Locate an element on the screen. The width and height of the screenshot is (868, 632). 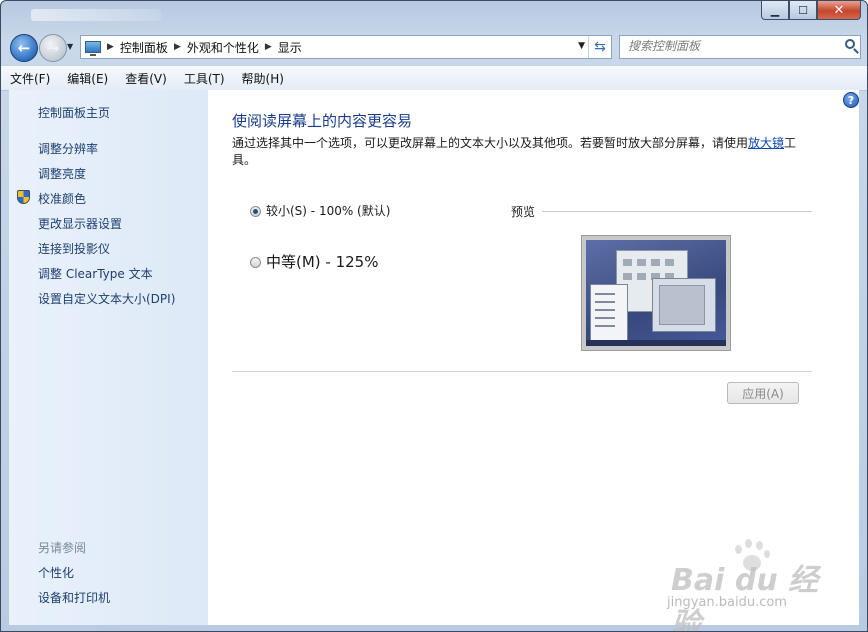
close-button: ✕ is located at coordinates (839, 10).